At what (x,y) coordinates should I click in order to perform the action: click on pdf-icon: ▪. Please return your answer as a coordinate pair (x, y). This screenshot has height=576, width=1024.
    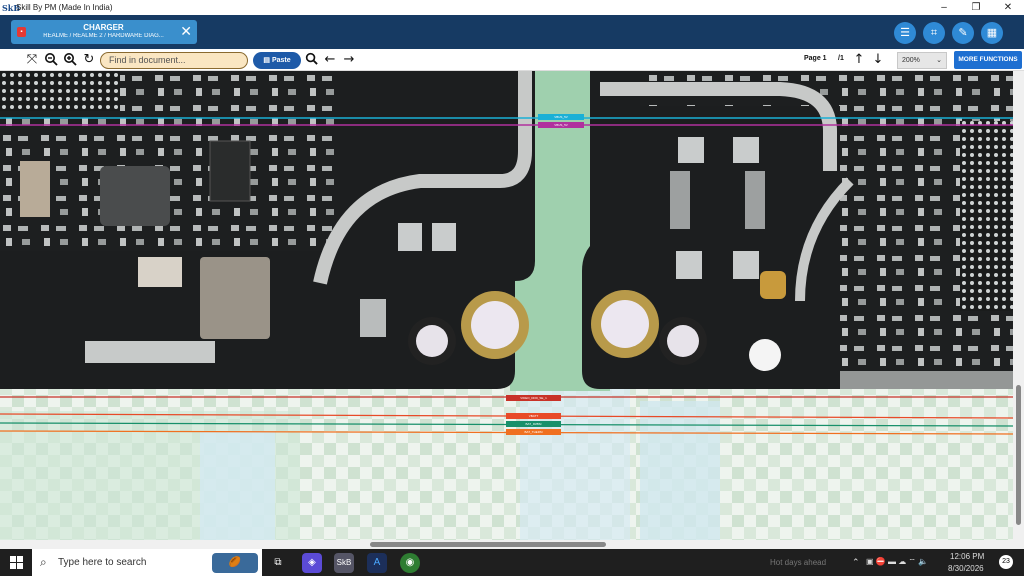
    Looking at the image, I should click on (21, 32).